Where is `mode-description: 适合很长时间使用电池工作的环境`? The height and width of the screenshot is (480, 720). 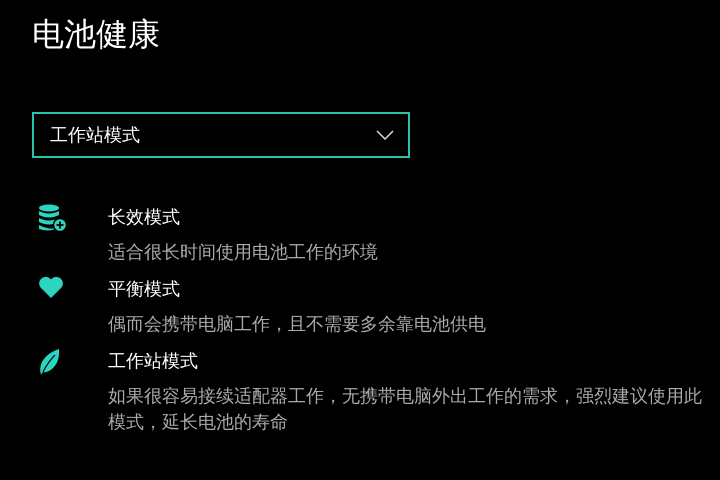
mode-description: 适合很长时间使用电池工作的环境 is located at coordinates (243, 253).